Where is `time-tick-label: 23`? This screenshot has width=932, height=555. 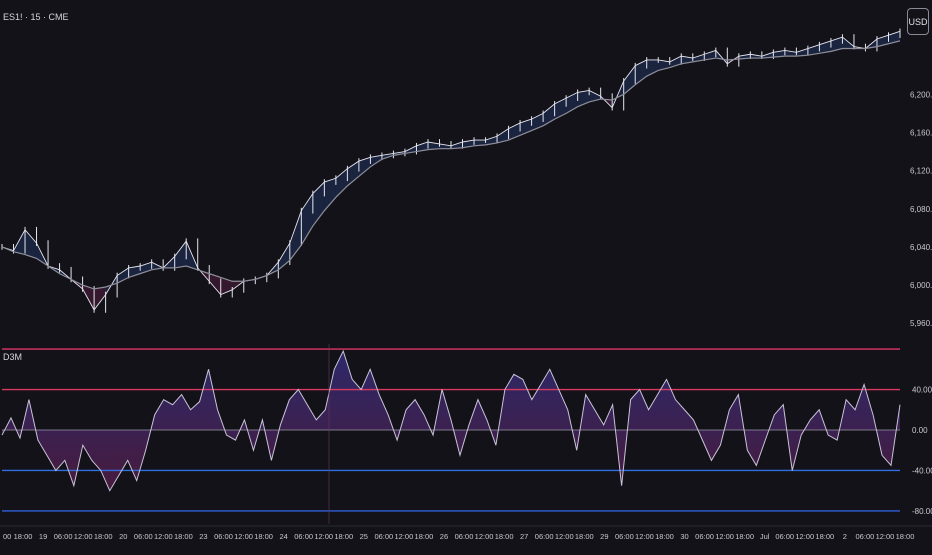 time-tick-label: 23 is located at coordinates (203, 536).